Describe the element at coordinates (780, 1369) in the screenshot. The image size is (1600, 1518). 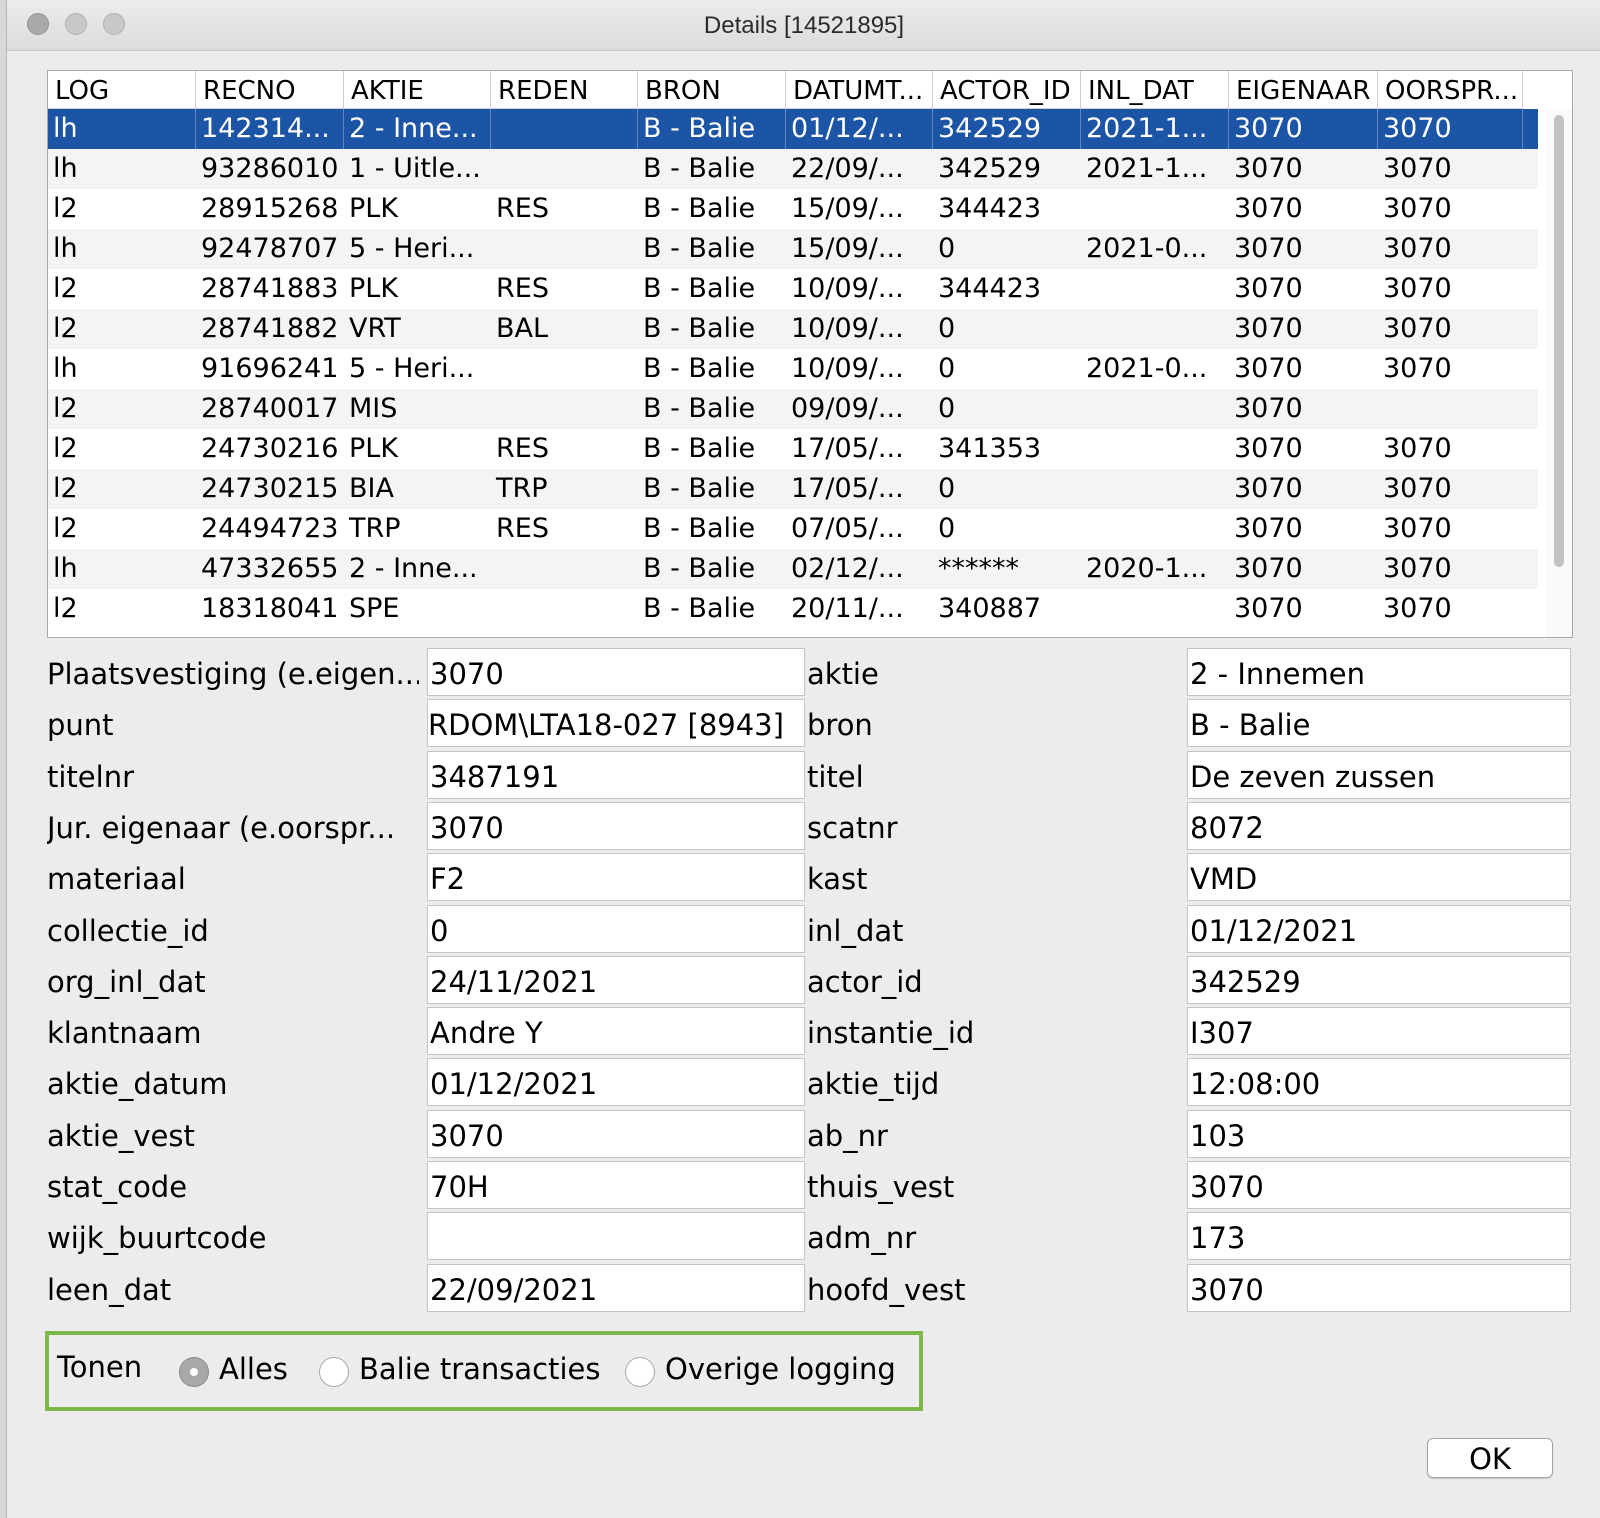
I see `radio-overige-logging-label: Overige logging` at that location.